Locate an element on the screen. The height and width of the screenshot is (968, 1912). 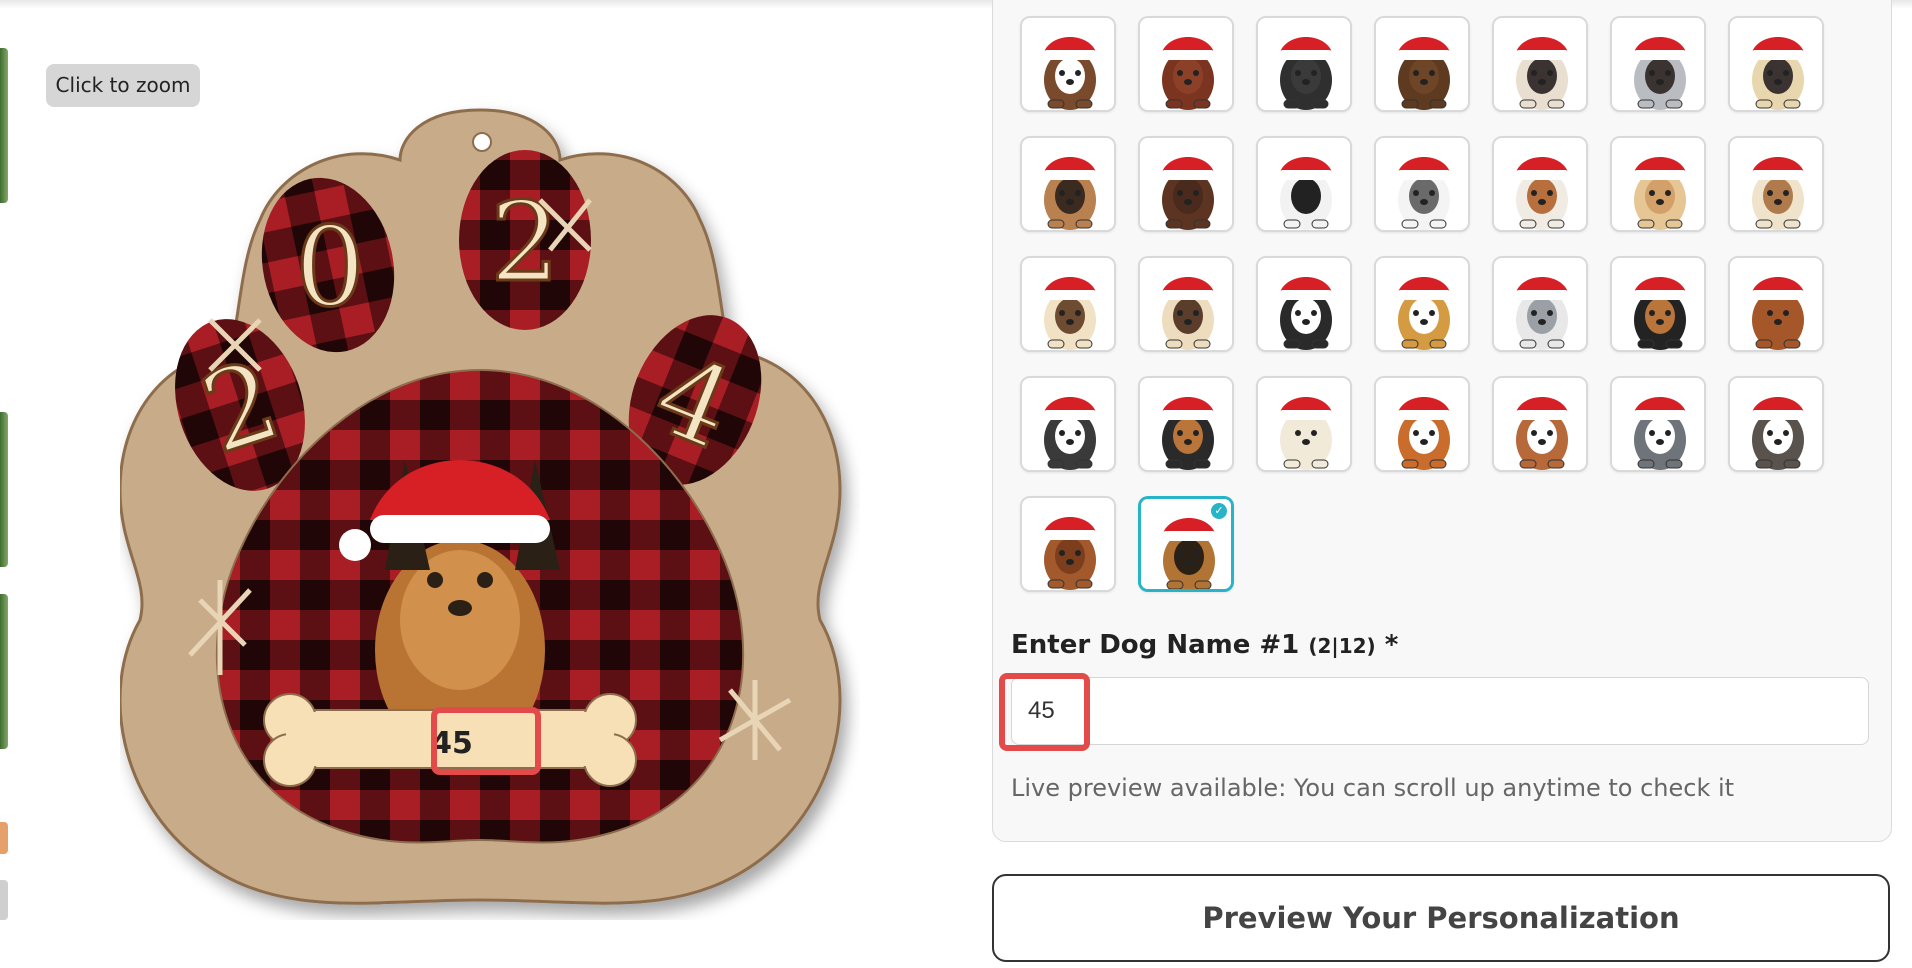
selected-check-icon: ✓ is located at coordinates (1219, 511).